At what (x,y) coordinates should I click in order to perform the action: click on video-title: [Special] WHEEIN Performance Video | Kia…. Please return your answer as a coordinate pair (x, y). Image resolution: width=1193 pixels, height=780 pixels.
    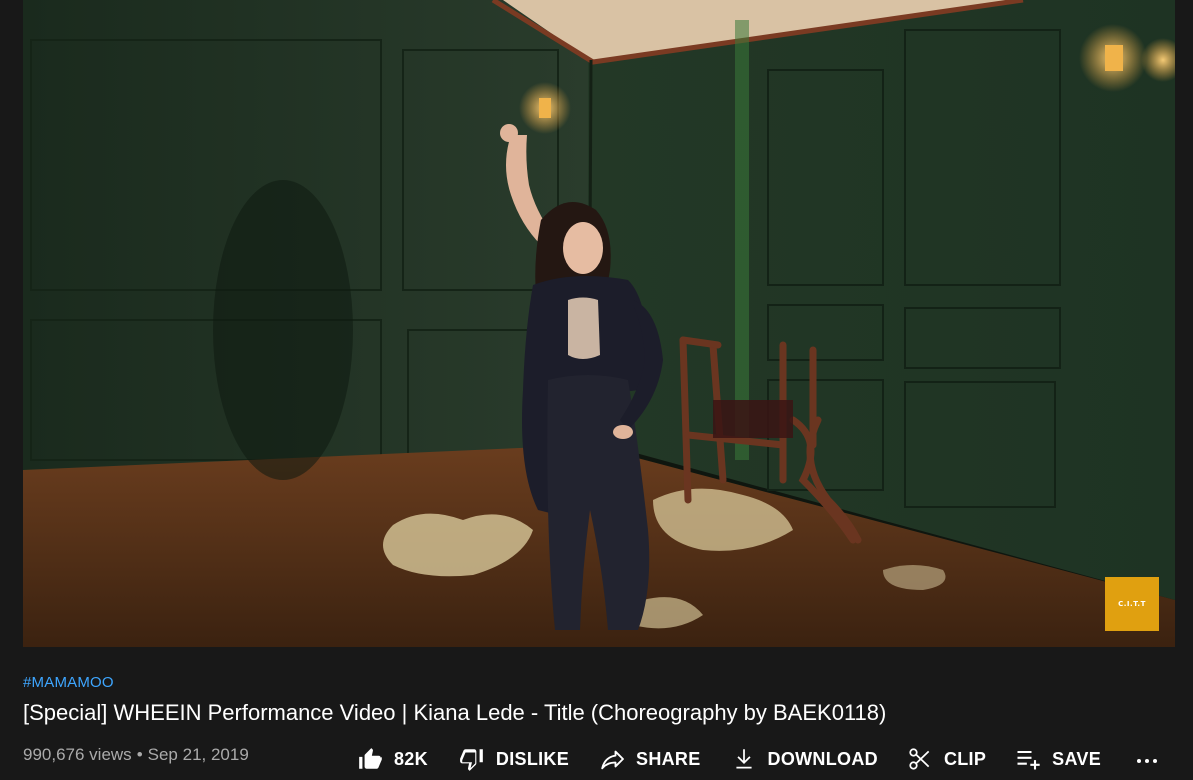
    Looking at the image, I should click on (455, 712).